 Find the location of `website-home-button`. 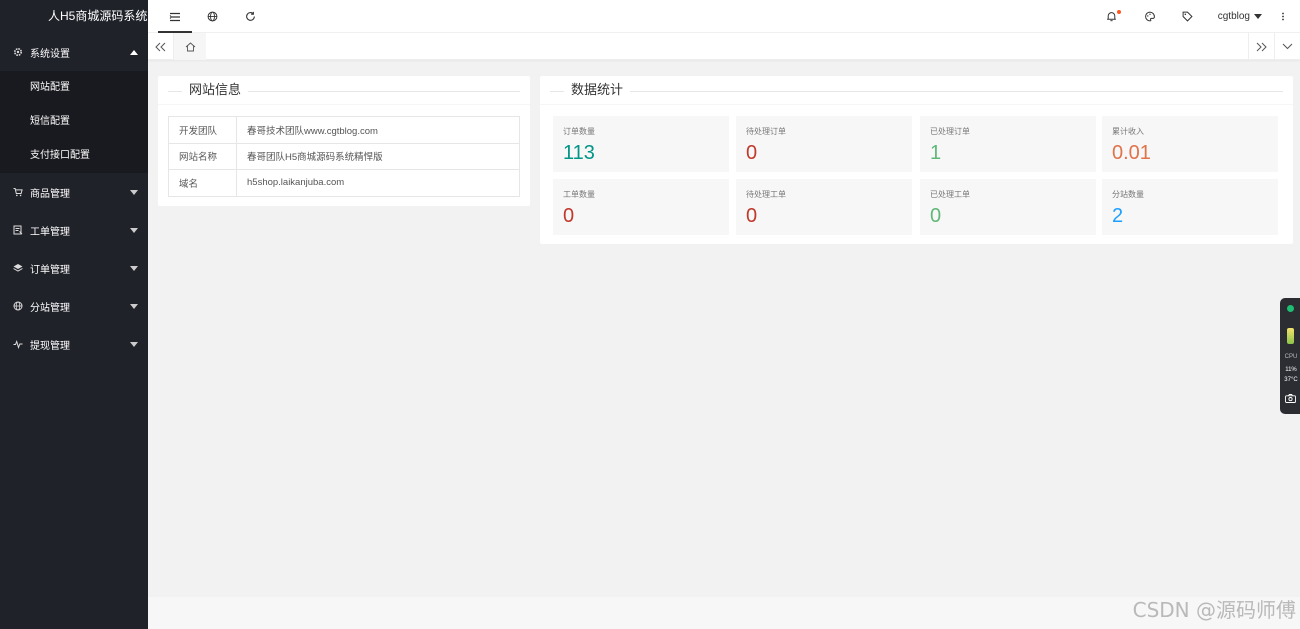

website-home-button is located at coordinates (212, 16).